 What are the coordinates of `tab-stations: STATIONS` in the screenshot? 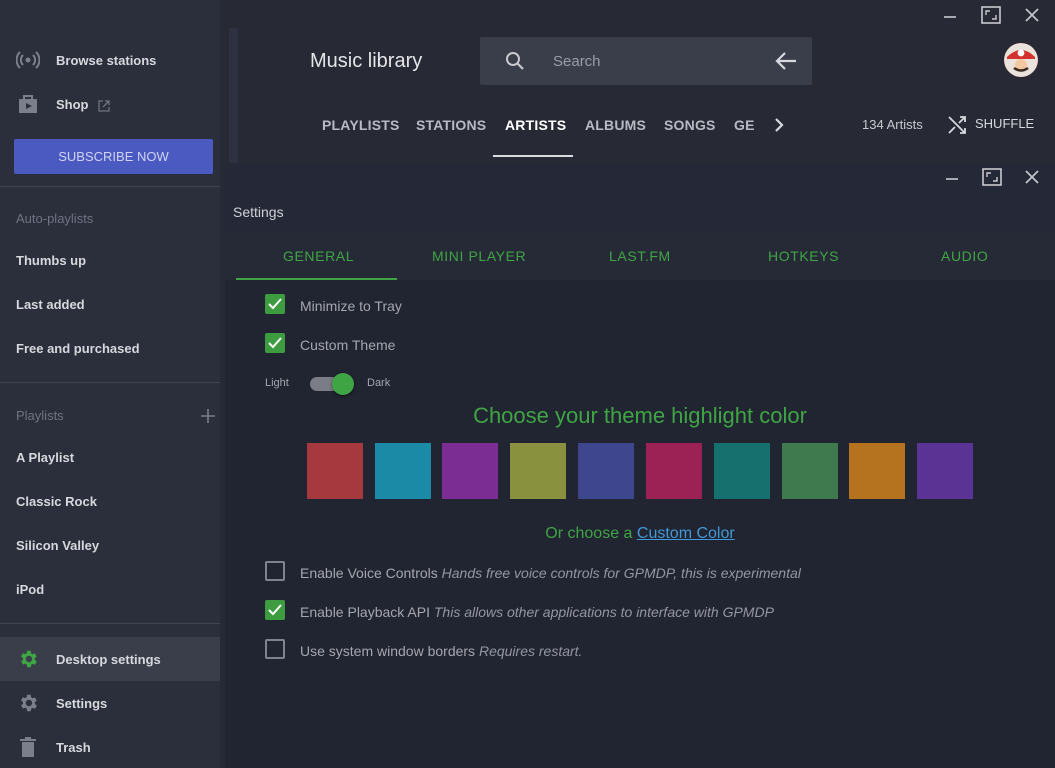 It's located at (451, 125).